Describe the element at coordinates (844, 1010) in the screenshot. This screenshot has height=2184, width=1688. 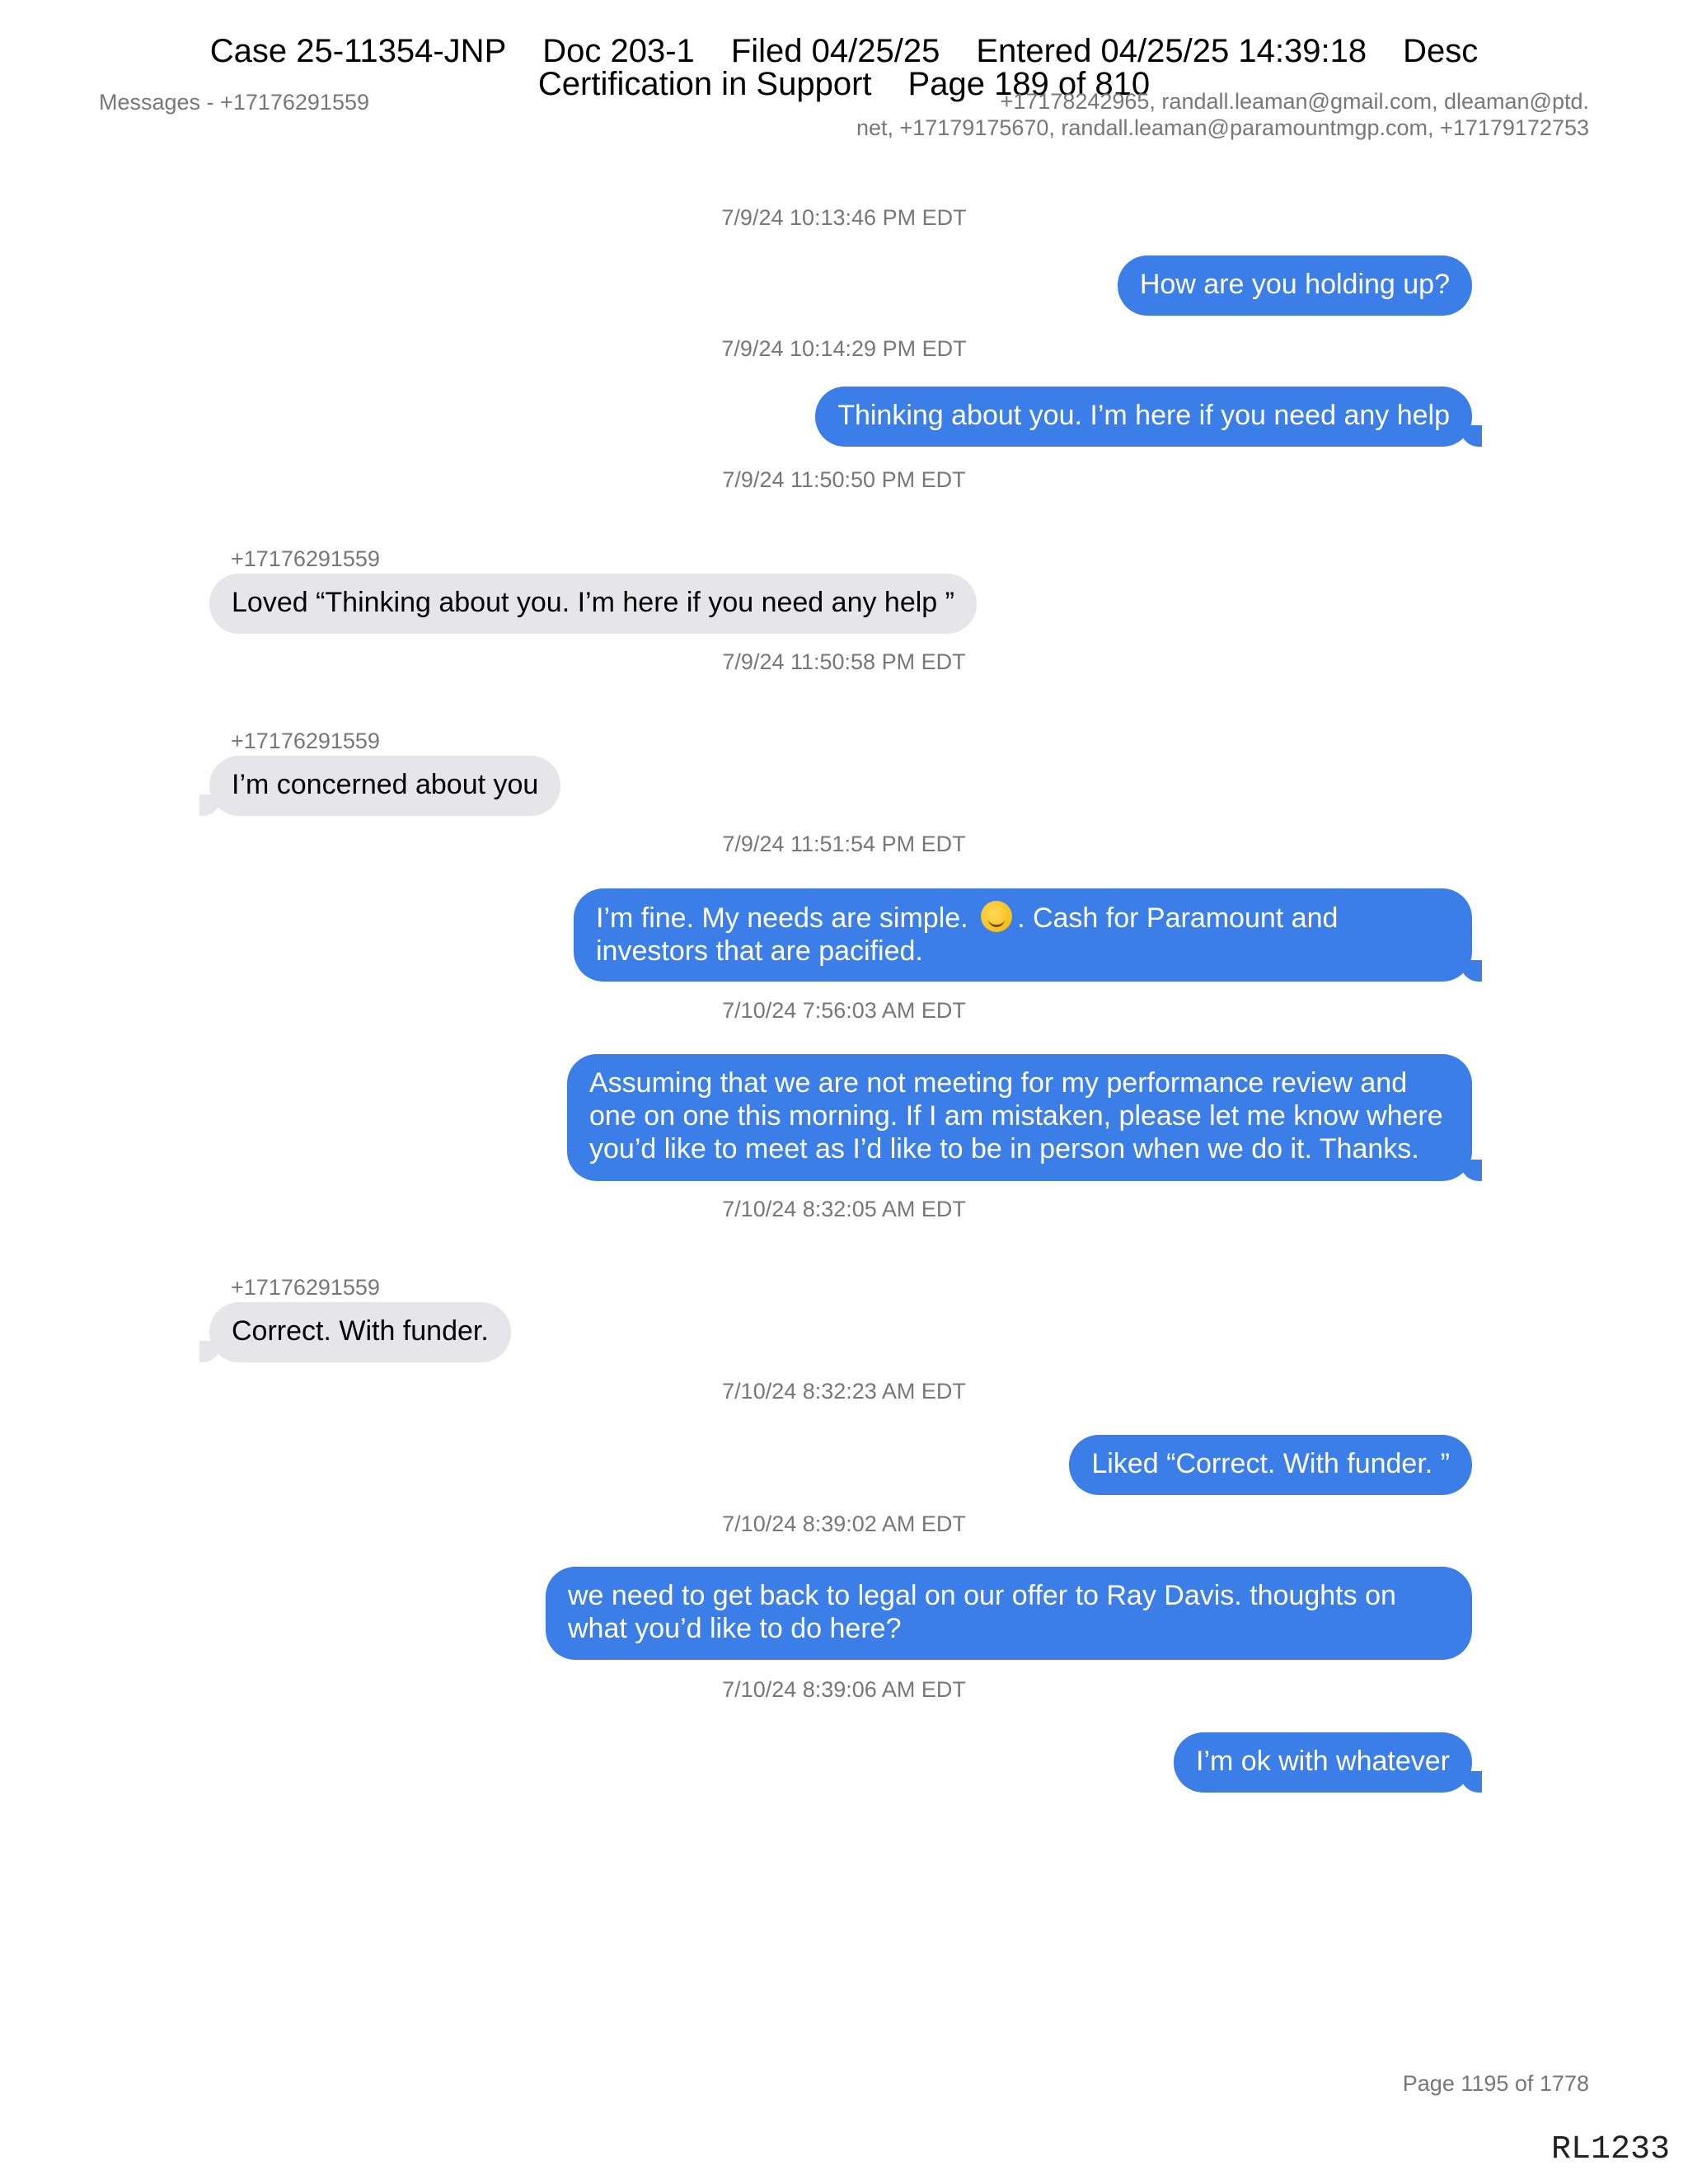
I see `message-timestamp: 7/10/24 7:56:03 AM EDT` at that location.